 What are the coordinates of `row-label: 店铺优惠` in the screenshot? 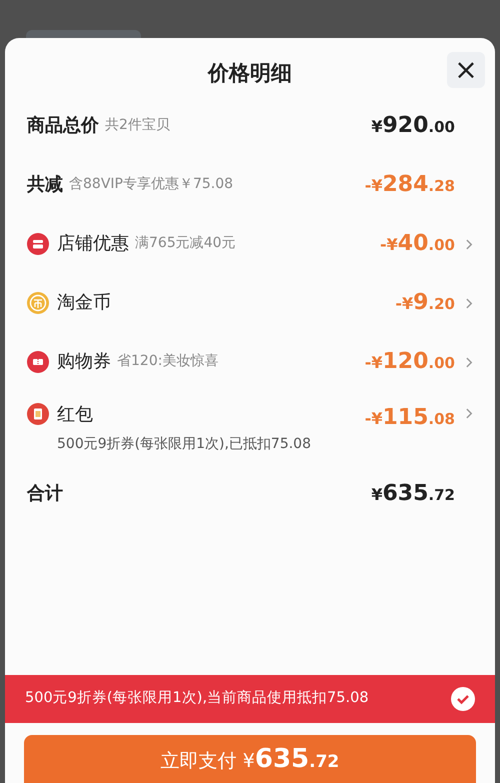 It's located at (93, 244).